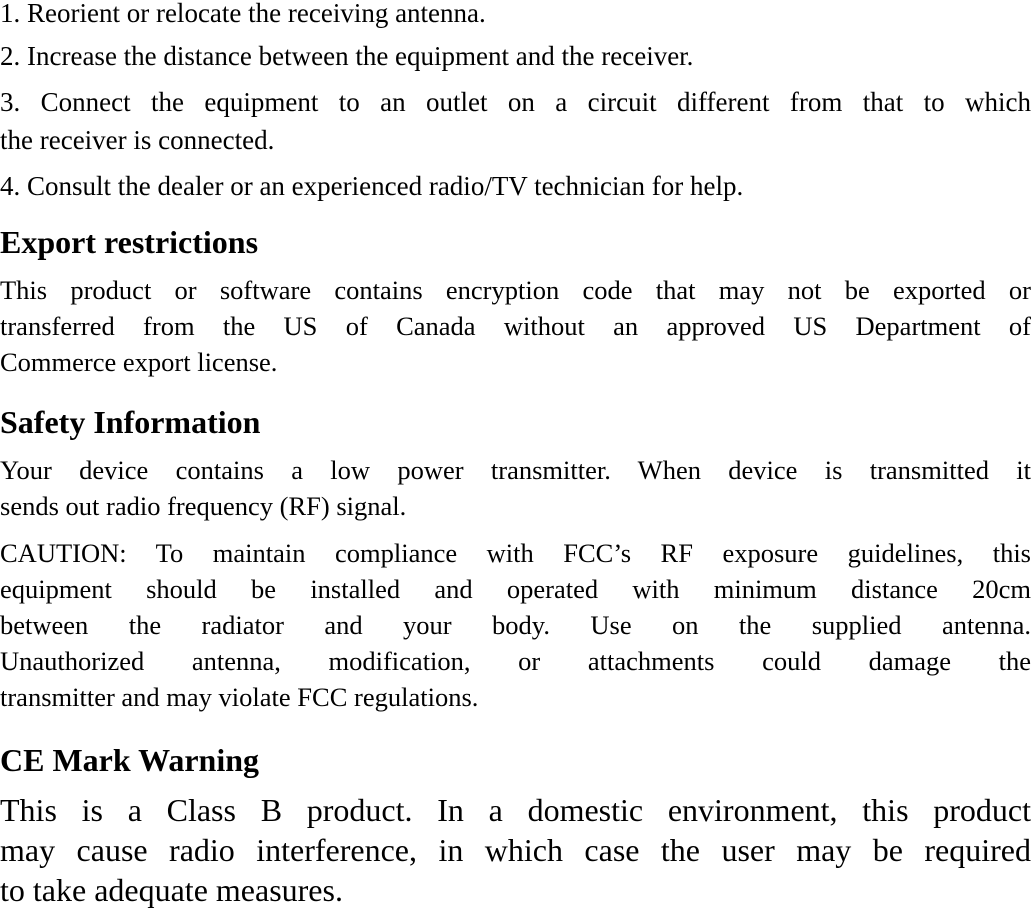  What do you see at coordinates (171, 890) in the screenshot?
I see `paragraph-line: to take adequate measures.` at bounding box center [171, 890].